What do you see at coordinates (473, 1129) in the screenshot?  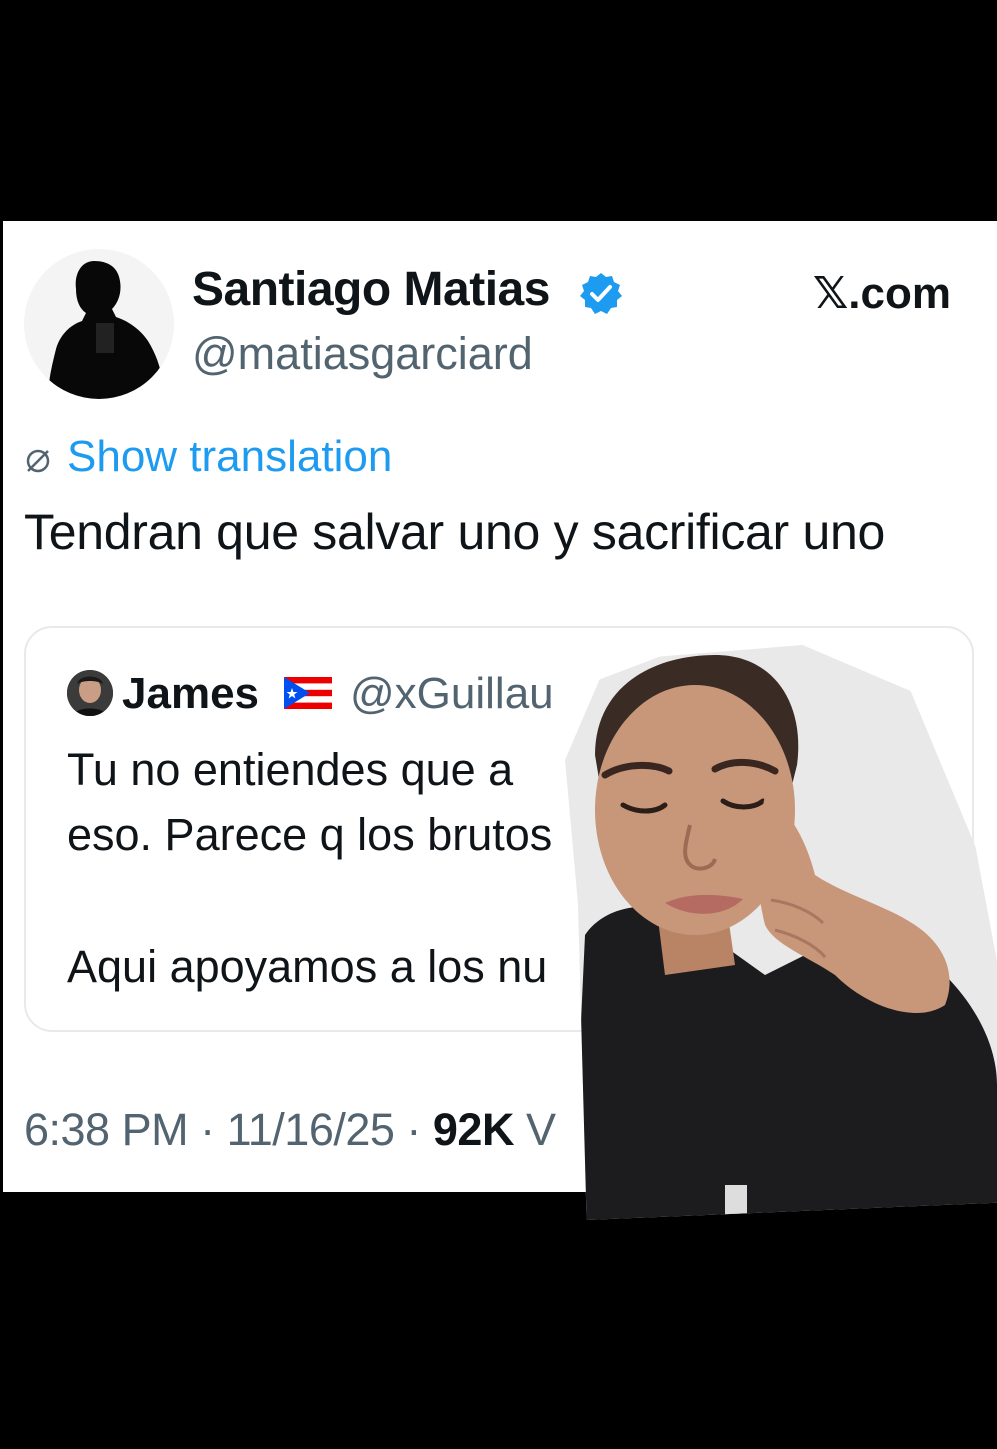 I see `view-count: 92K` at bounding box center [473, 1129].